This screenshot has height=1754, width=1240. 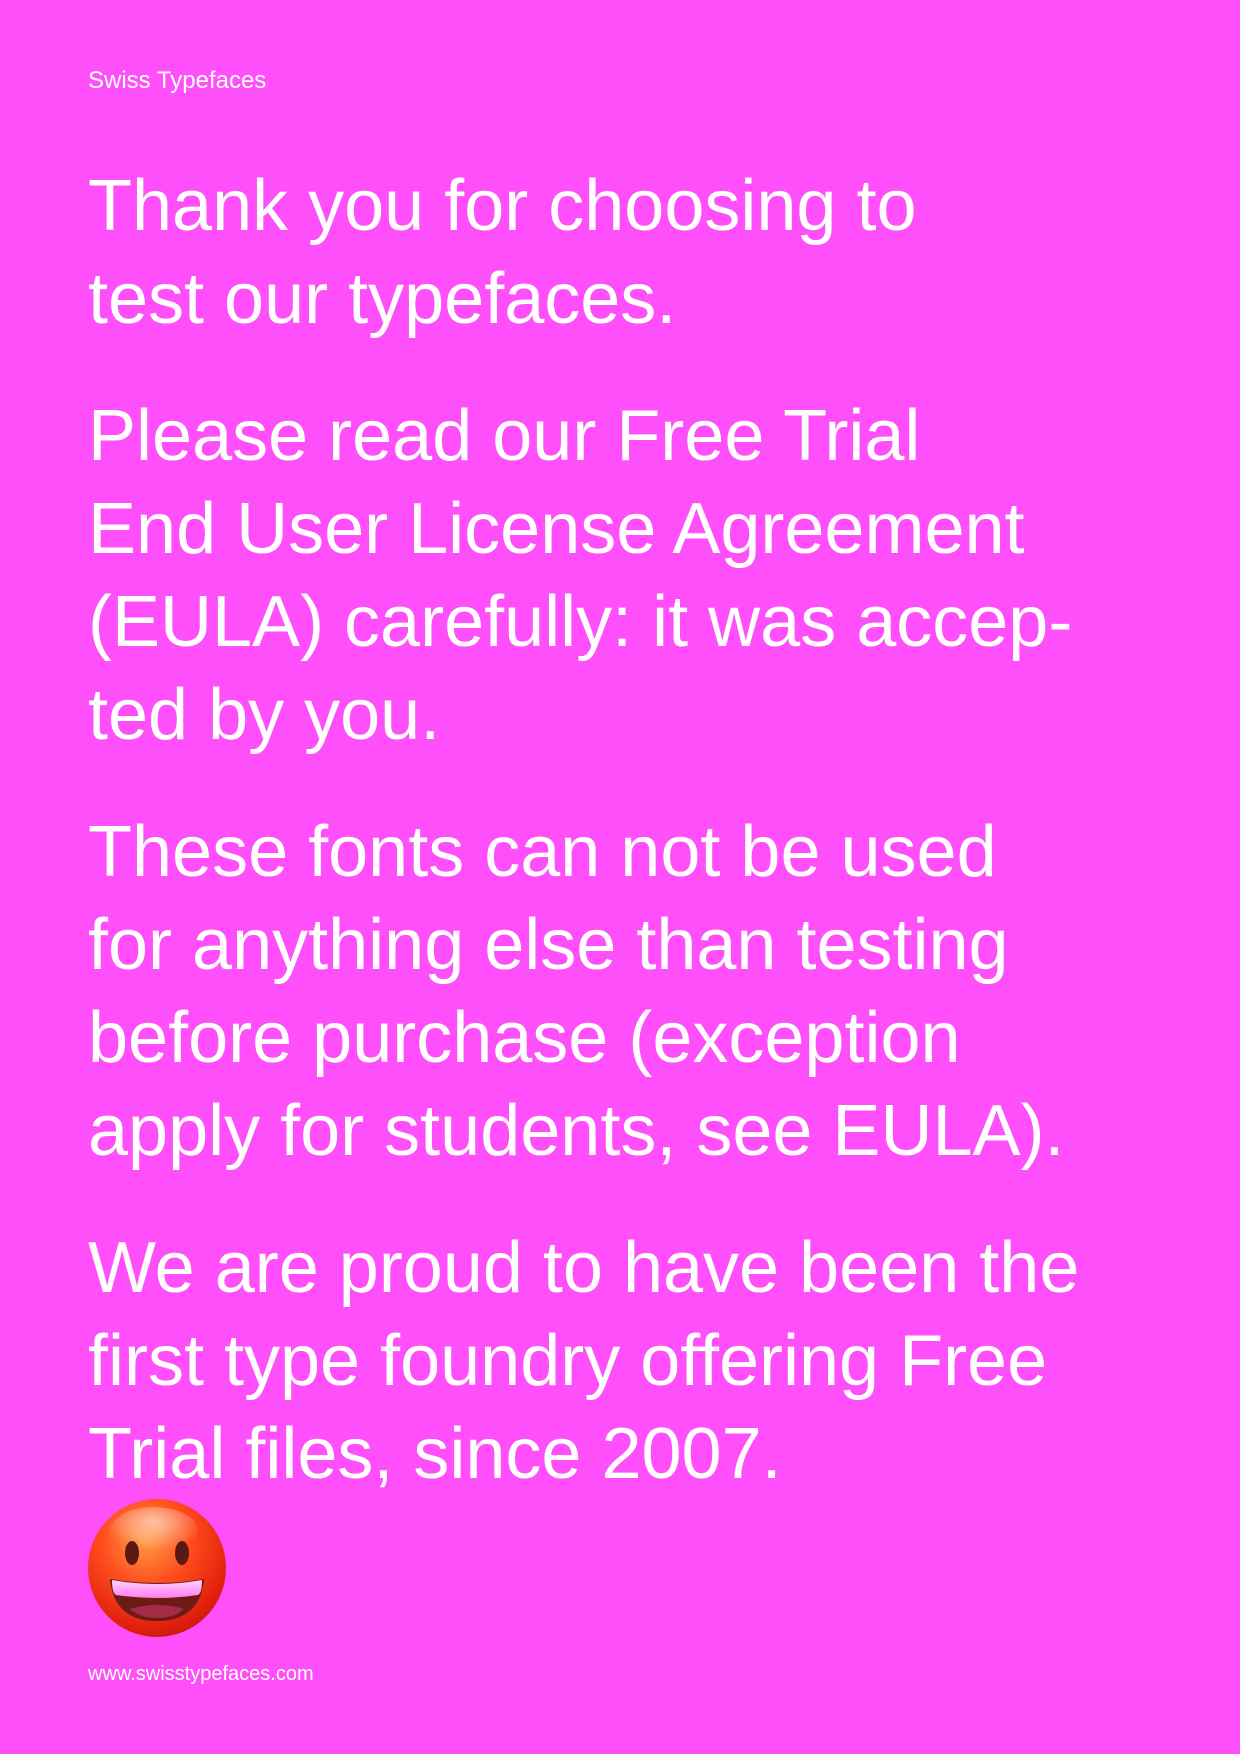 I want to click on text-line: These fonts can not be used, so click(x=542, y=852).